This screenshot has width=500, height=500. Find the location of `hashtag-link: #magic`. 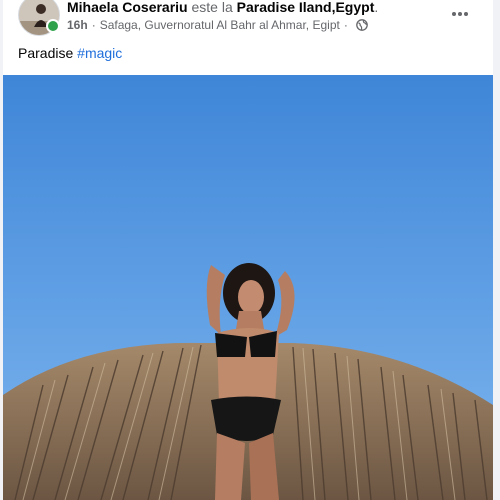

hashtag-link: #magic is located at coordinates (99, 53).